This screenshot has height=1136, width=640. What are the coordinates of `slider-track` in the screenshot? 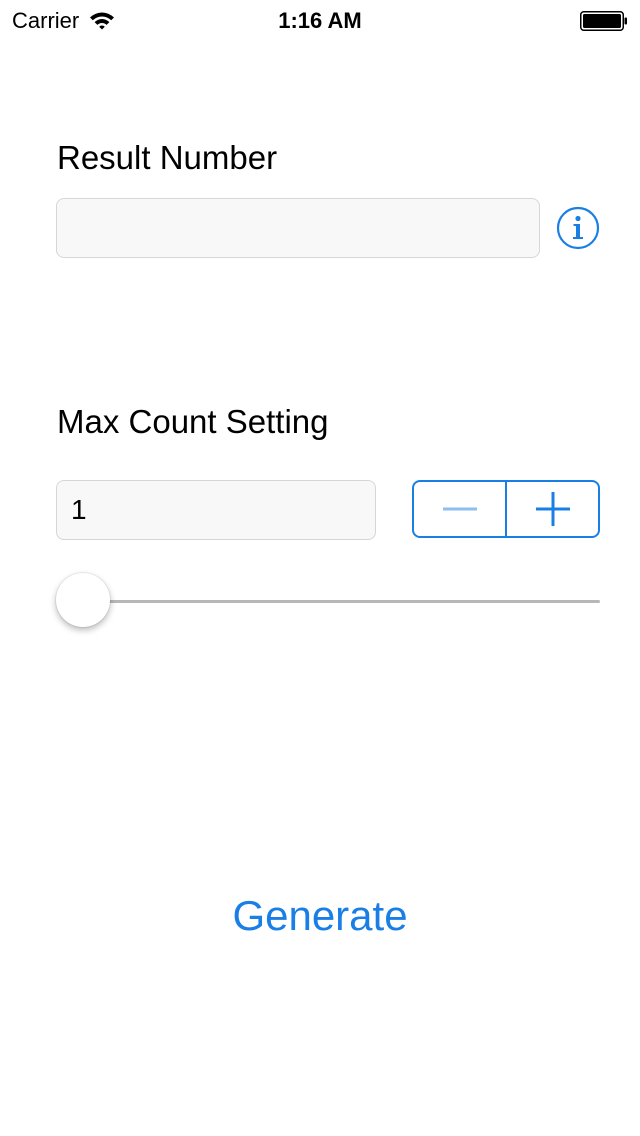 It's located at (341, 601).